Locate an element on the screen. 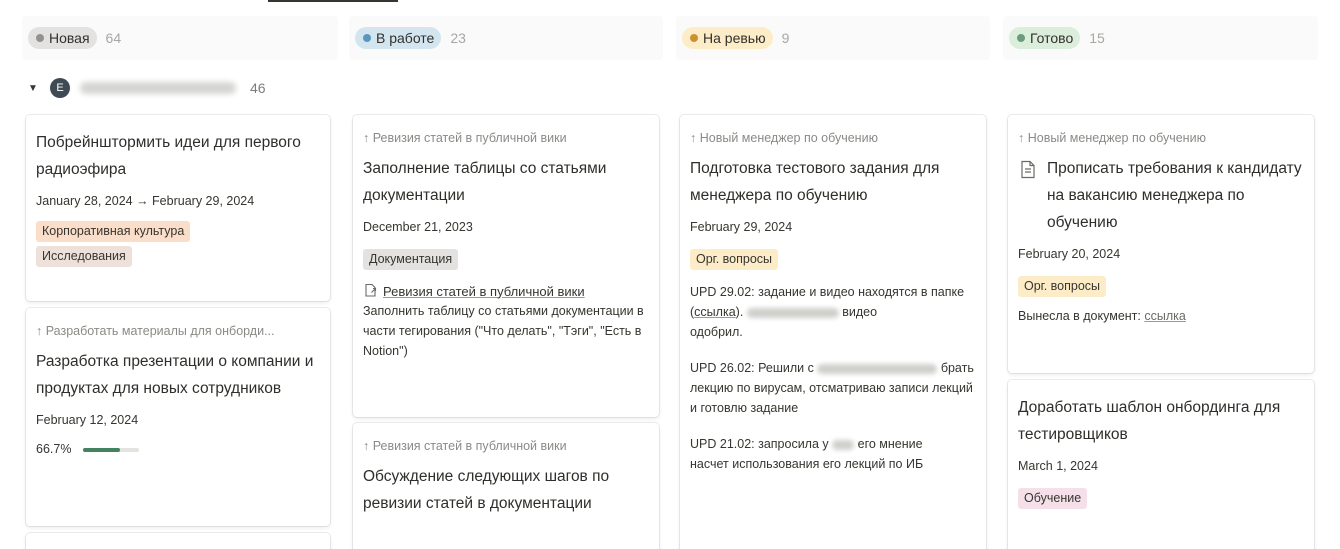  page-icon is located at coordinates (1028, 169).